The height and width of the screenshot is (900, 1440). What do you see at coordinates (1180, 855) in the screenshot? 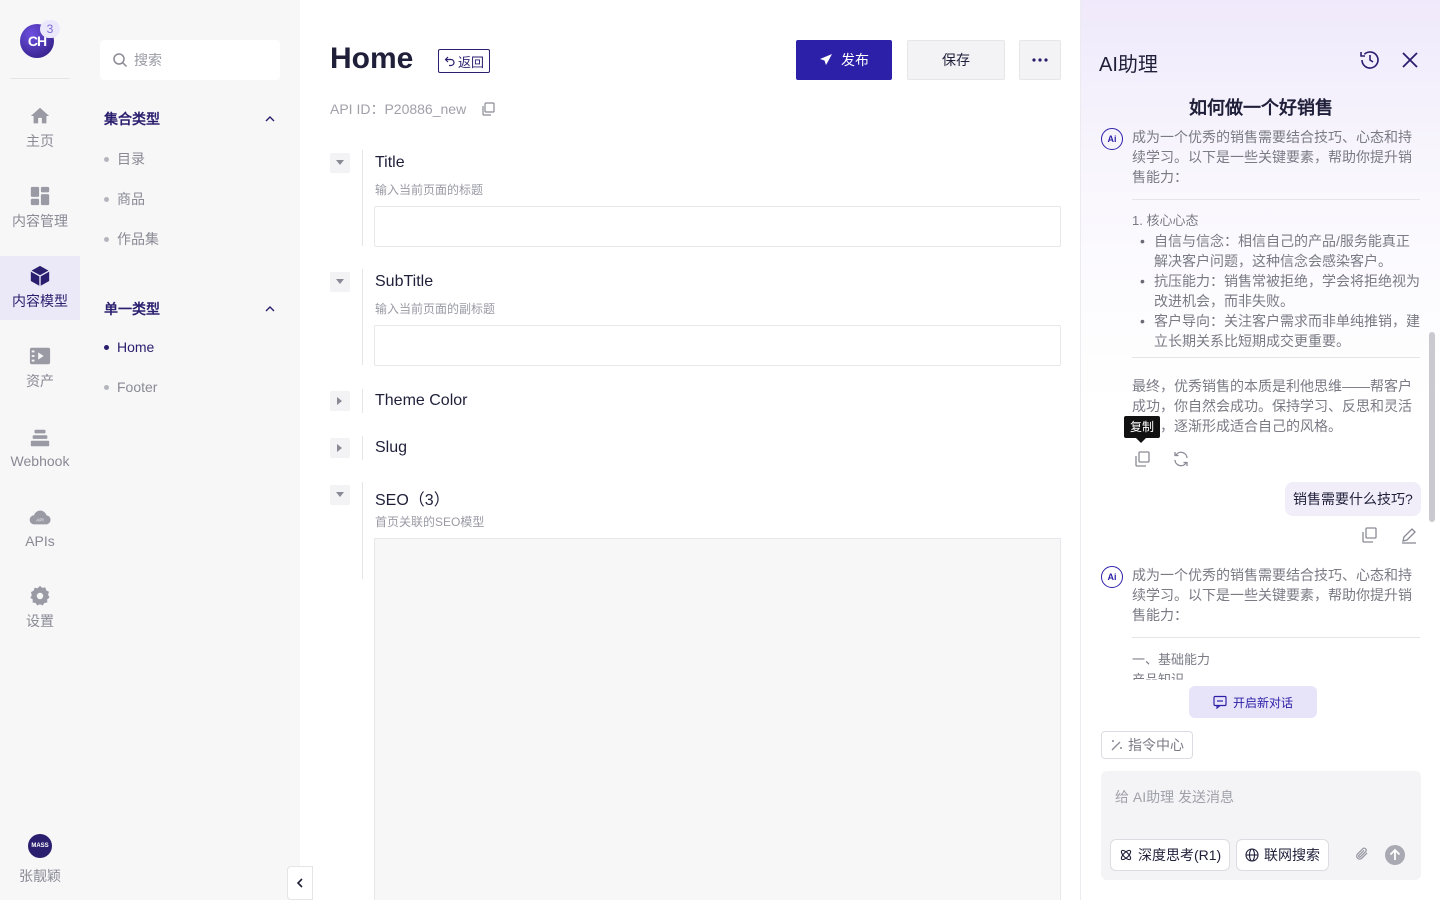
I see `deep-think-label: 深度思考(R1)` at bounding box center [1180, 855].